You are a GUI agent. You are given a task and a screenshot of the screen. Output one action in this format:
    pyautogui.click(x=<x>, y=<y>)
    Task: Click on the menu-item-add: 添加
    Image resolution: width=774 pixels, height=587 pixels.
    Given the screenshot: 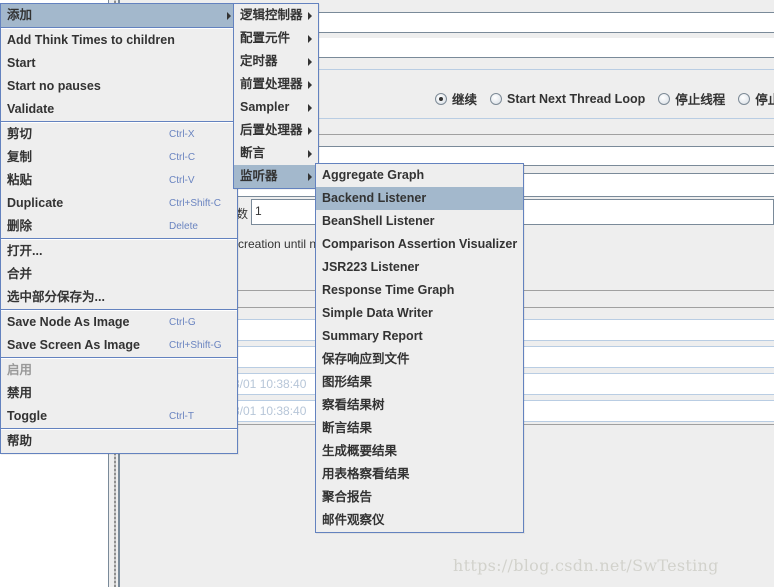 What is the action you would take?
    pyautogui.click(x=119, y=15)
    